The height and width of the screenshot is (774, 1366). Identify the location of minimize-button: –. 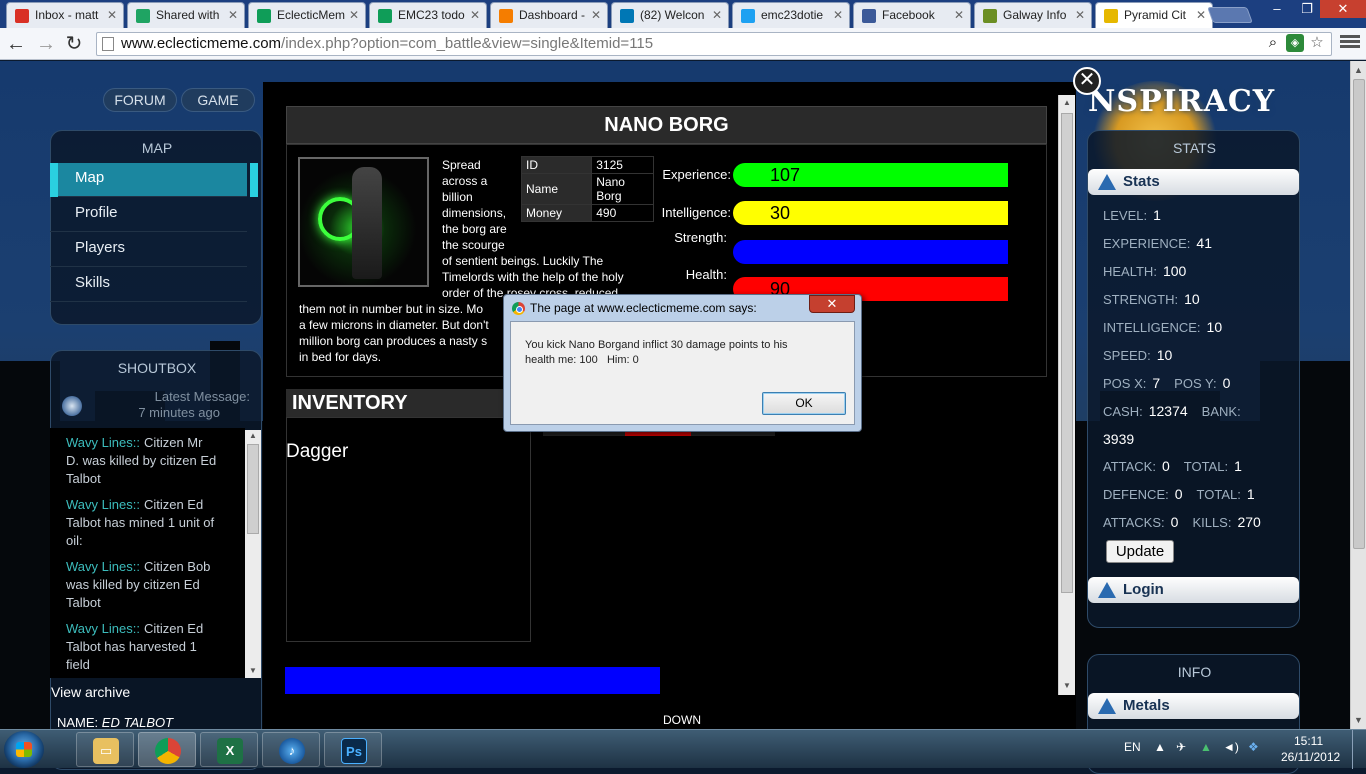
(1277, 9).